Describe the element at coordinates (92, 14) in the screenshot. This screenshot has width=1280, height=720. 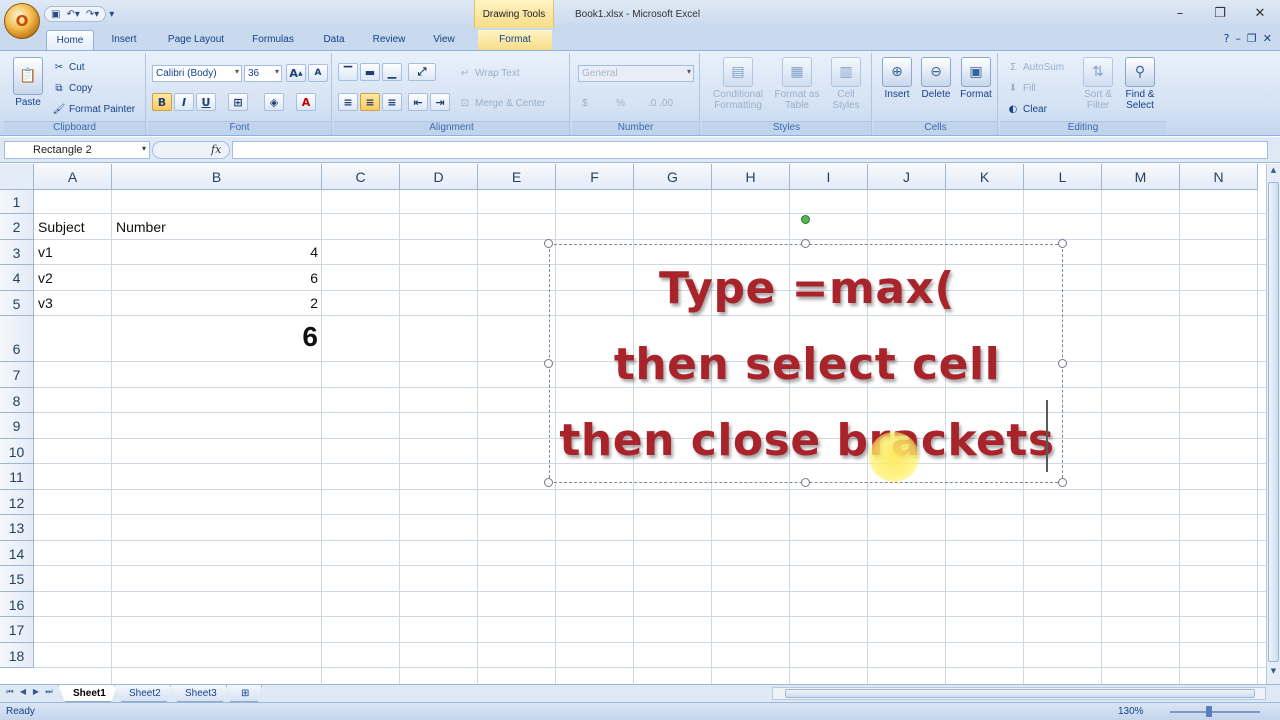
I see `redo-icon: ↷▾` at that location.